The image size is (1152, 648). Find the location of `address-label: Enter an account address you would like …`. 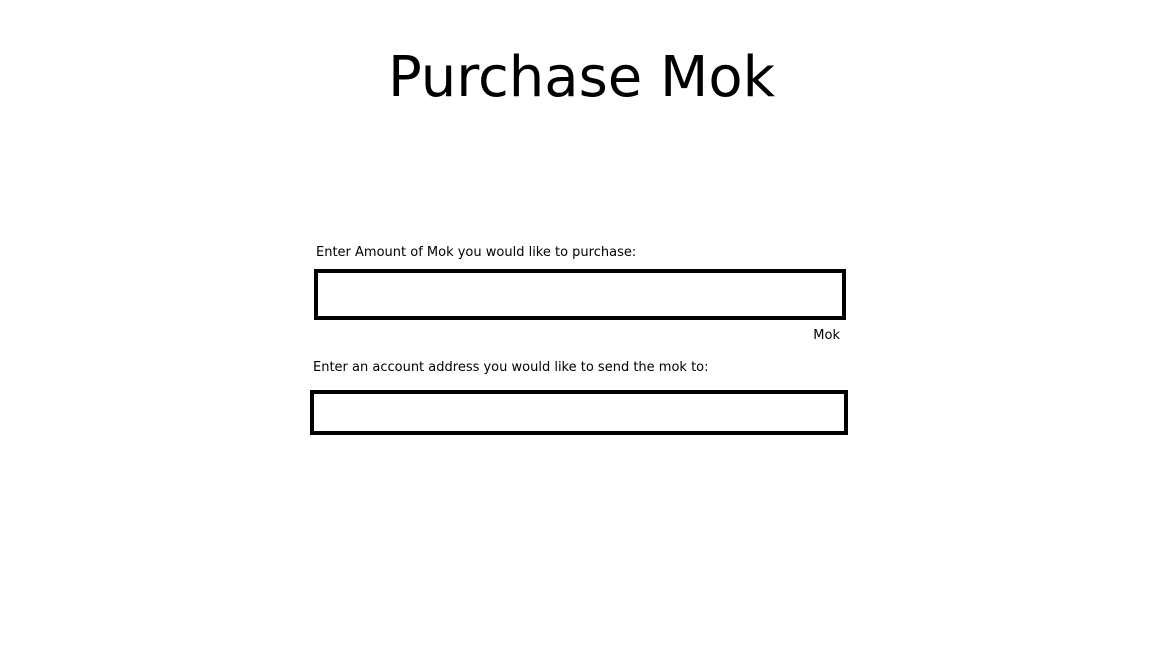

address-label: Enter an account address you would like … is located at coordinates (511, 367).